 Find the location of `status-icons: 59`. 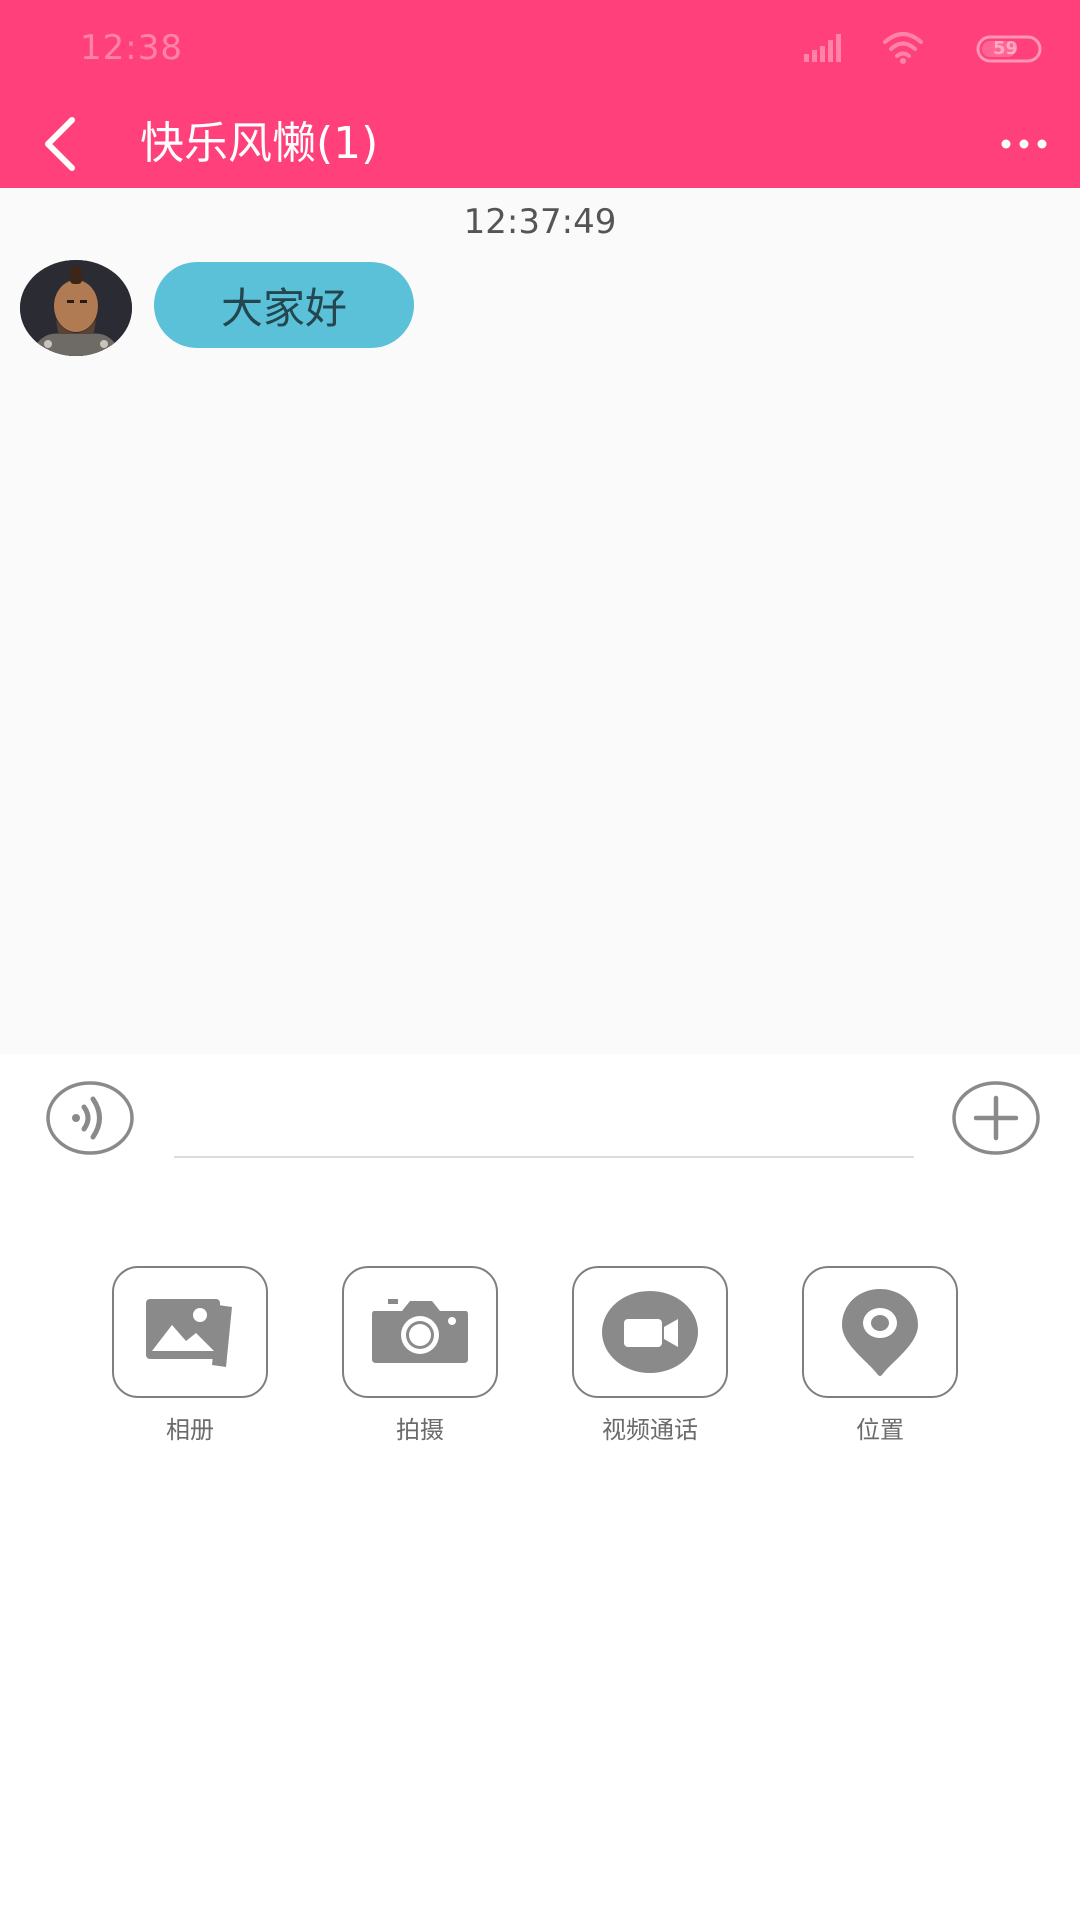

status-icons: 59 is located at coordinates (914, 50).